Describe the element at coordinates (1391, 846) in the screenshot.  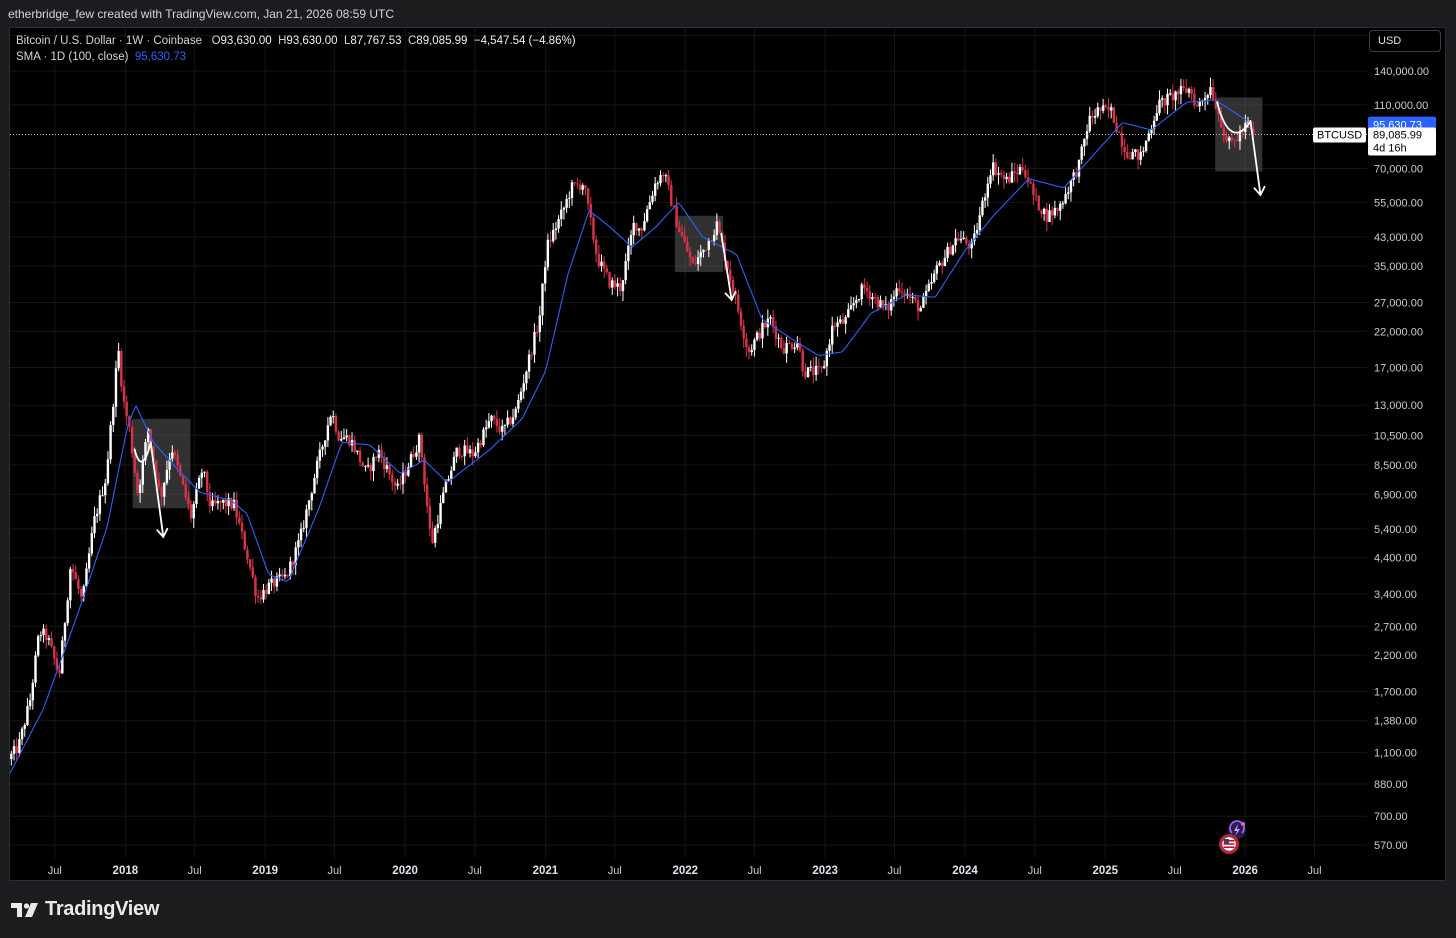
I see `price-tick-label: 570.00` at that location.